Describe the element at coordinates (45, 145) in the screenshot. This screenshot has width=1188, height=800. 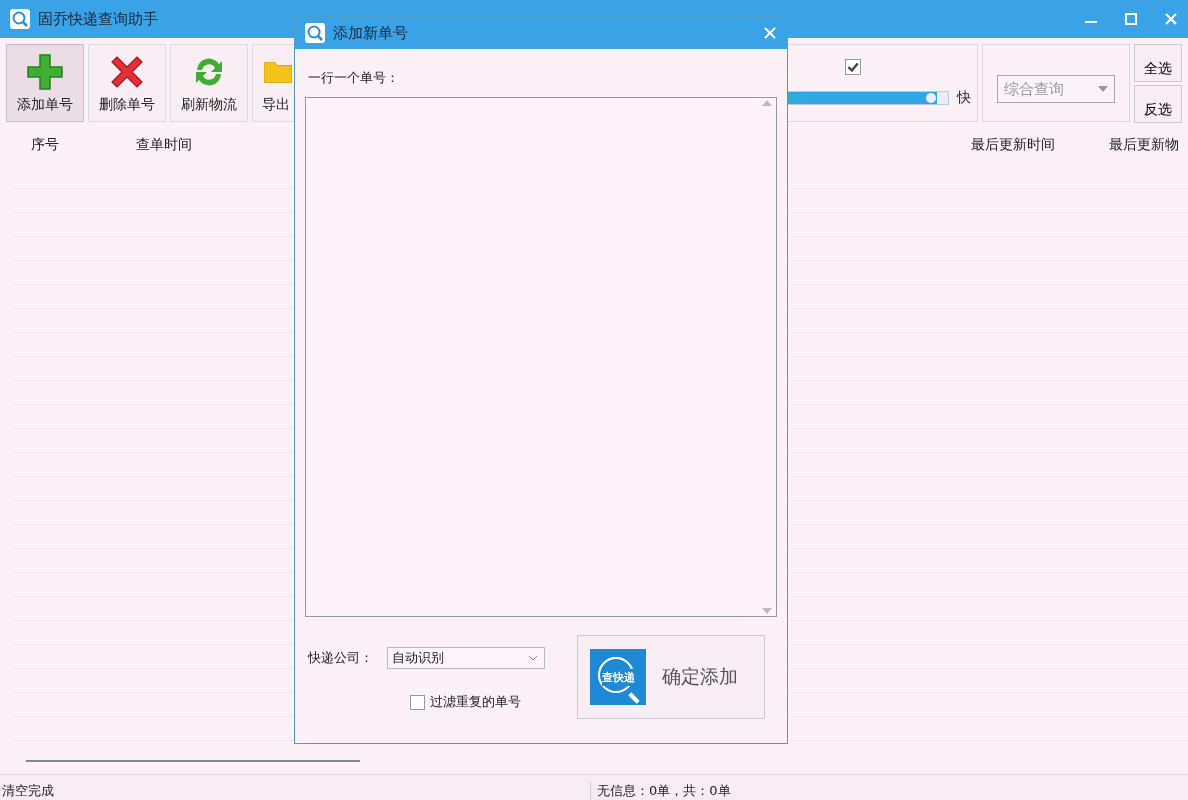
I see `column-header: 序号` at that location.